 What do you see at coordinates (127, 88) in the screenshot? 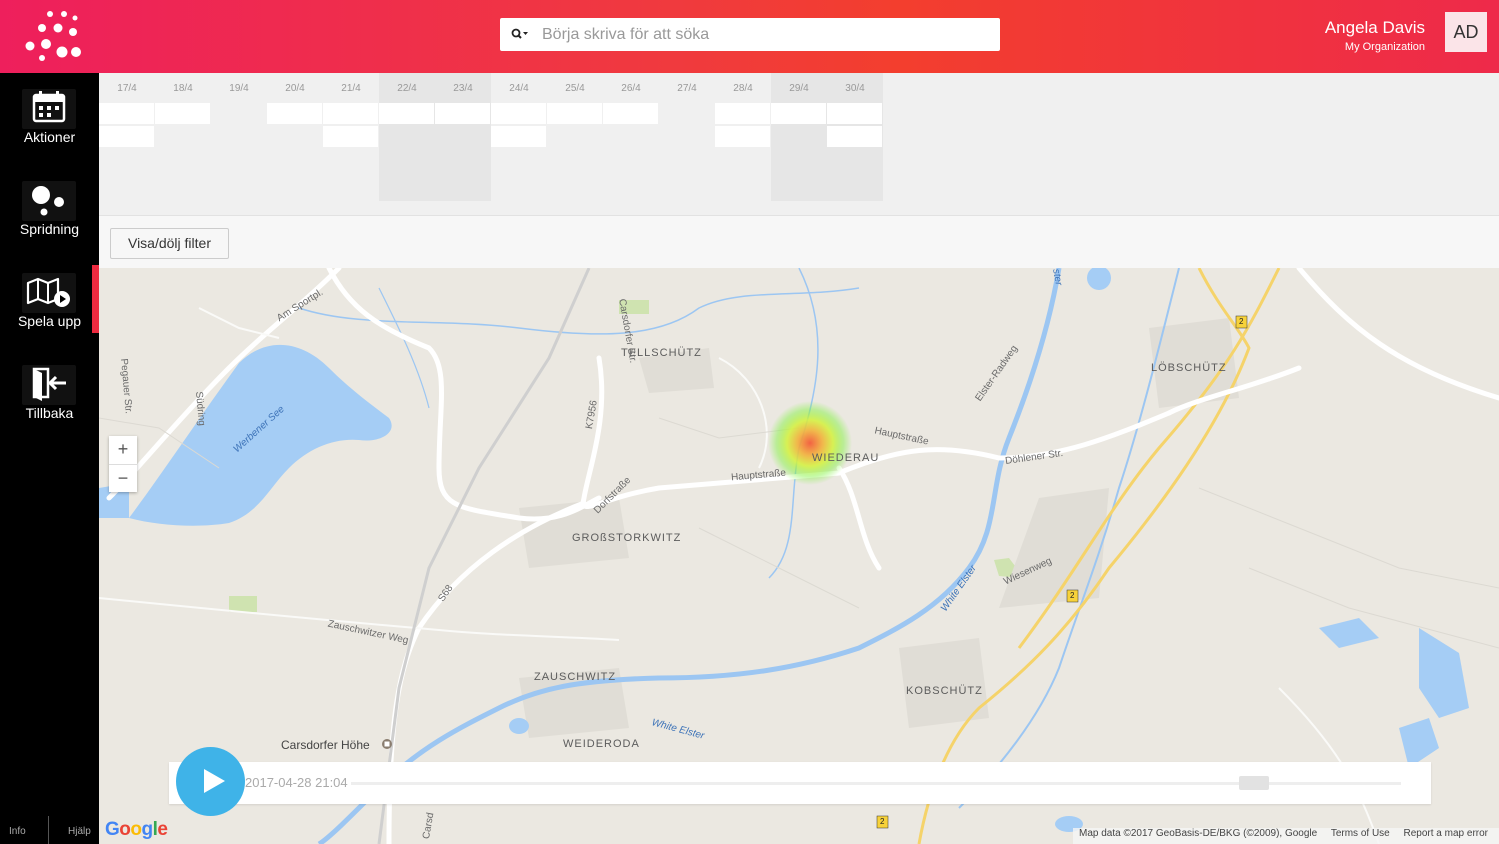
I see `timeline-date-label: 17/4` at bounding box center [127, 88].